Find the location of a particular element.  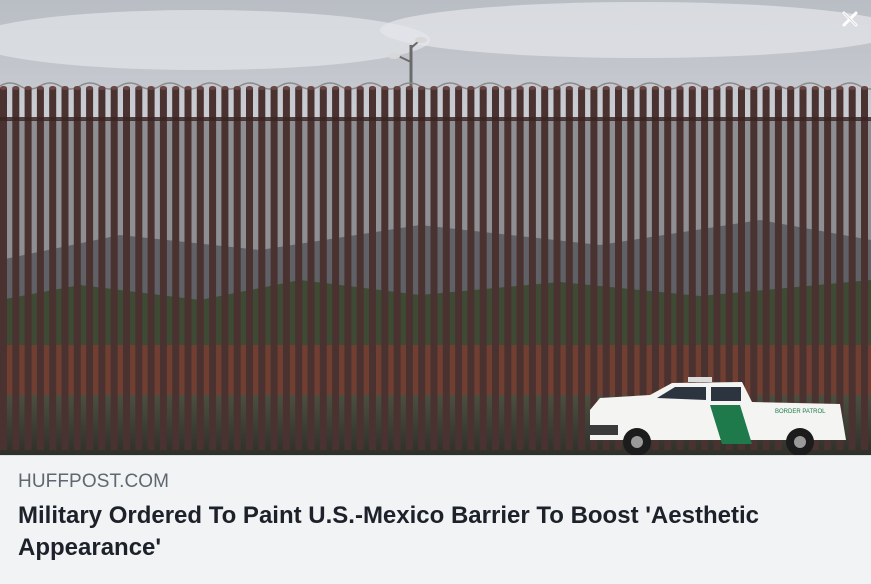

svg-text: BORDER PATROL is located at coordinates (800, 412).